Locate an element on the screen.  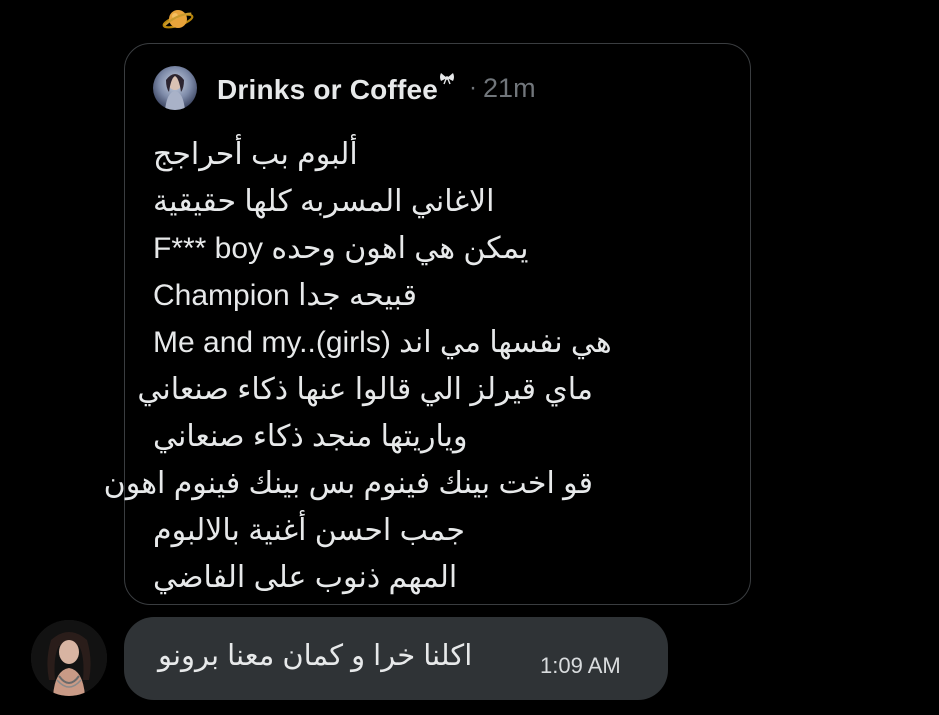
message-text: اكلنا خرا و كمان معنا برونو is located at coordinates (315, 656).